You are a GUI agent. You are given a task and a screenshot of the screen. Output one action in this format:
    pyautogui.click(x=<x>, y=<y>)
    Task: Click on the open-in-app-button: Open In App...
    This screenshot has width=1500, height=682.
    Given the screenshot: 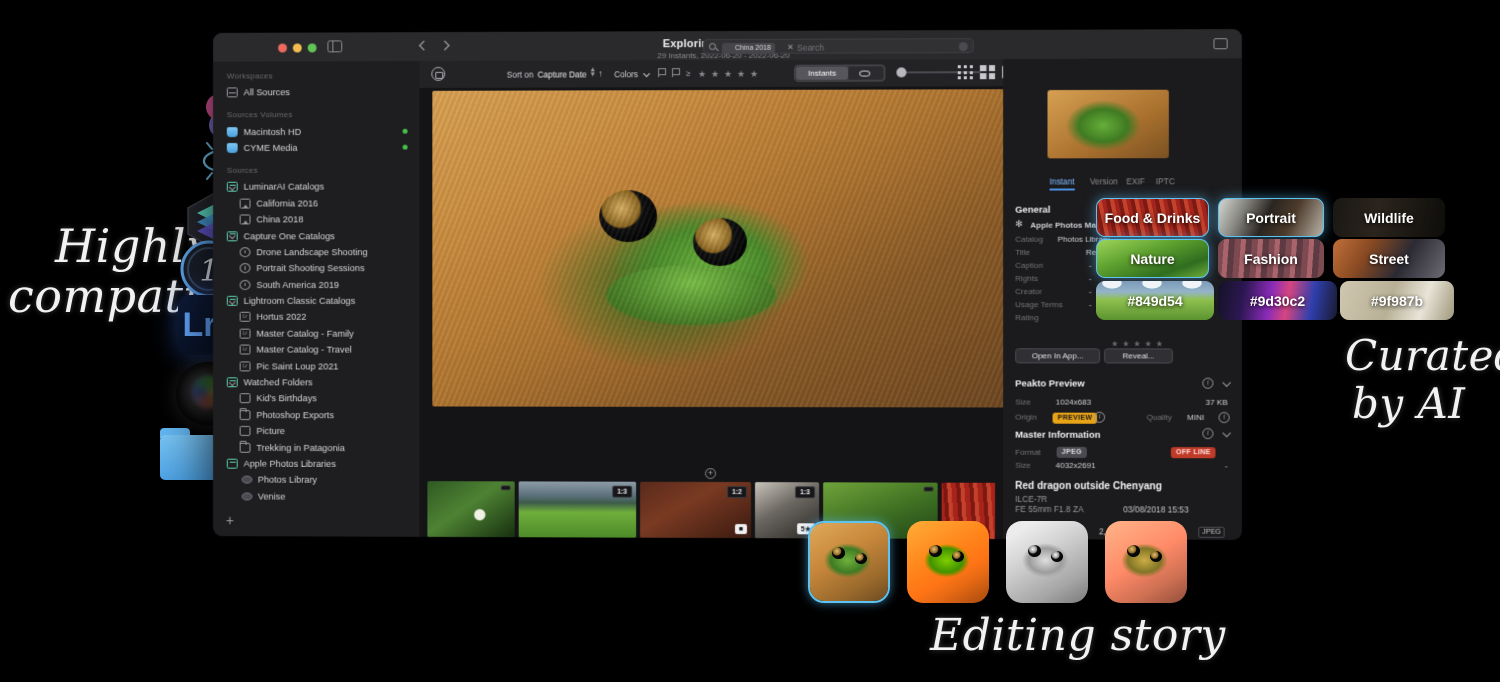 What is the action you would take?
    pyautogui.click(x=1058, y=356)
    